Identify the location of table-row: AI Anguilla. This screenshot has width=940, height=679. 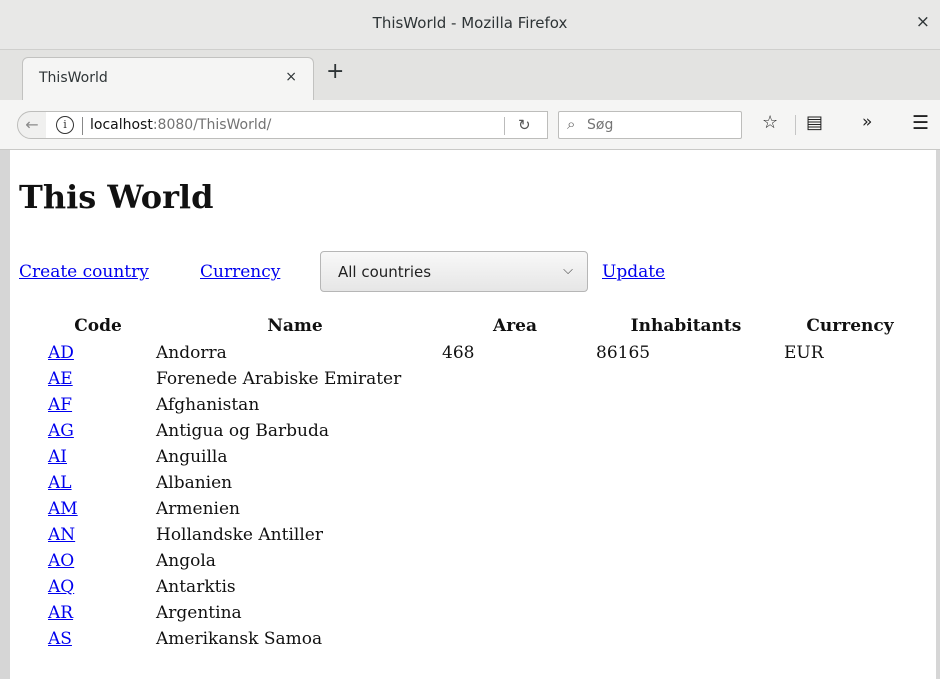
(480, 457).